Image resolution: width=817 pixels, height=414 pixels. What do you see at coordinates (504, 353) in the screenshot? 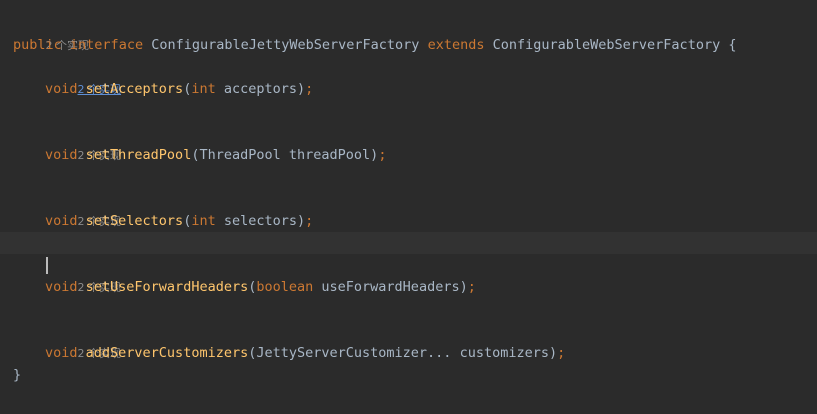
I see `param-name: customizers` at bounding box center [504, 353].